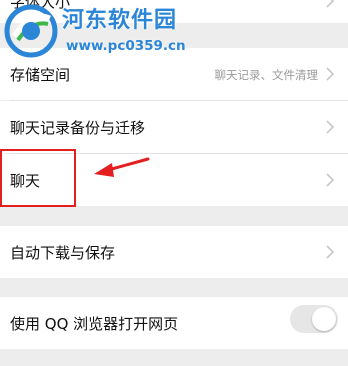  I want to click on storage-detail: 聊天记录、文件清理, so click(266, 75).